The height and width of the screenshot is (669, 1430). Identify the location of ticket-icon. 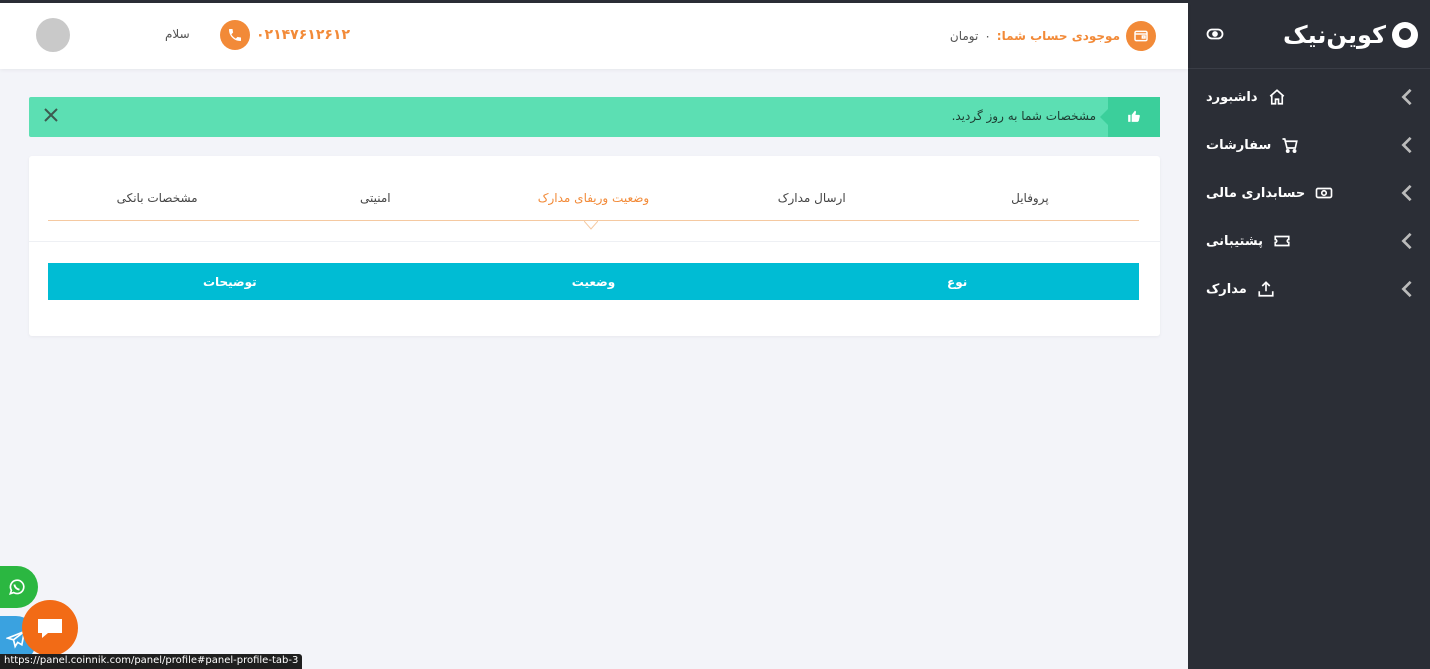
(1282, 241).